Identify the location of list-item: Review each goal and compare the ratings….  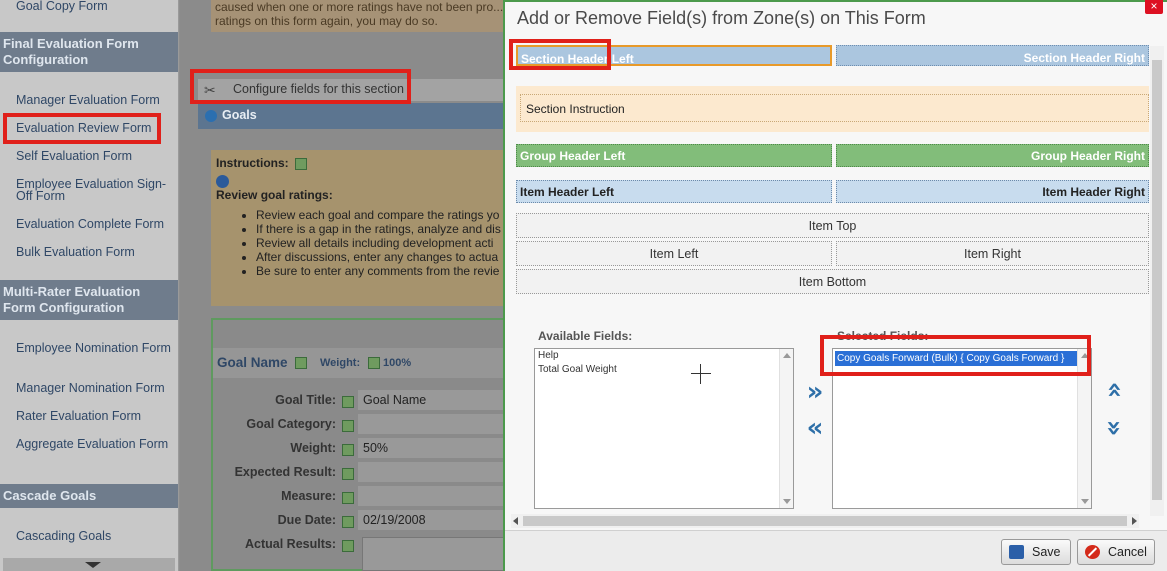
(381, 215).